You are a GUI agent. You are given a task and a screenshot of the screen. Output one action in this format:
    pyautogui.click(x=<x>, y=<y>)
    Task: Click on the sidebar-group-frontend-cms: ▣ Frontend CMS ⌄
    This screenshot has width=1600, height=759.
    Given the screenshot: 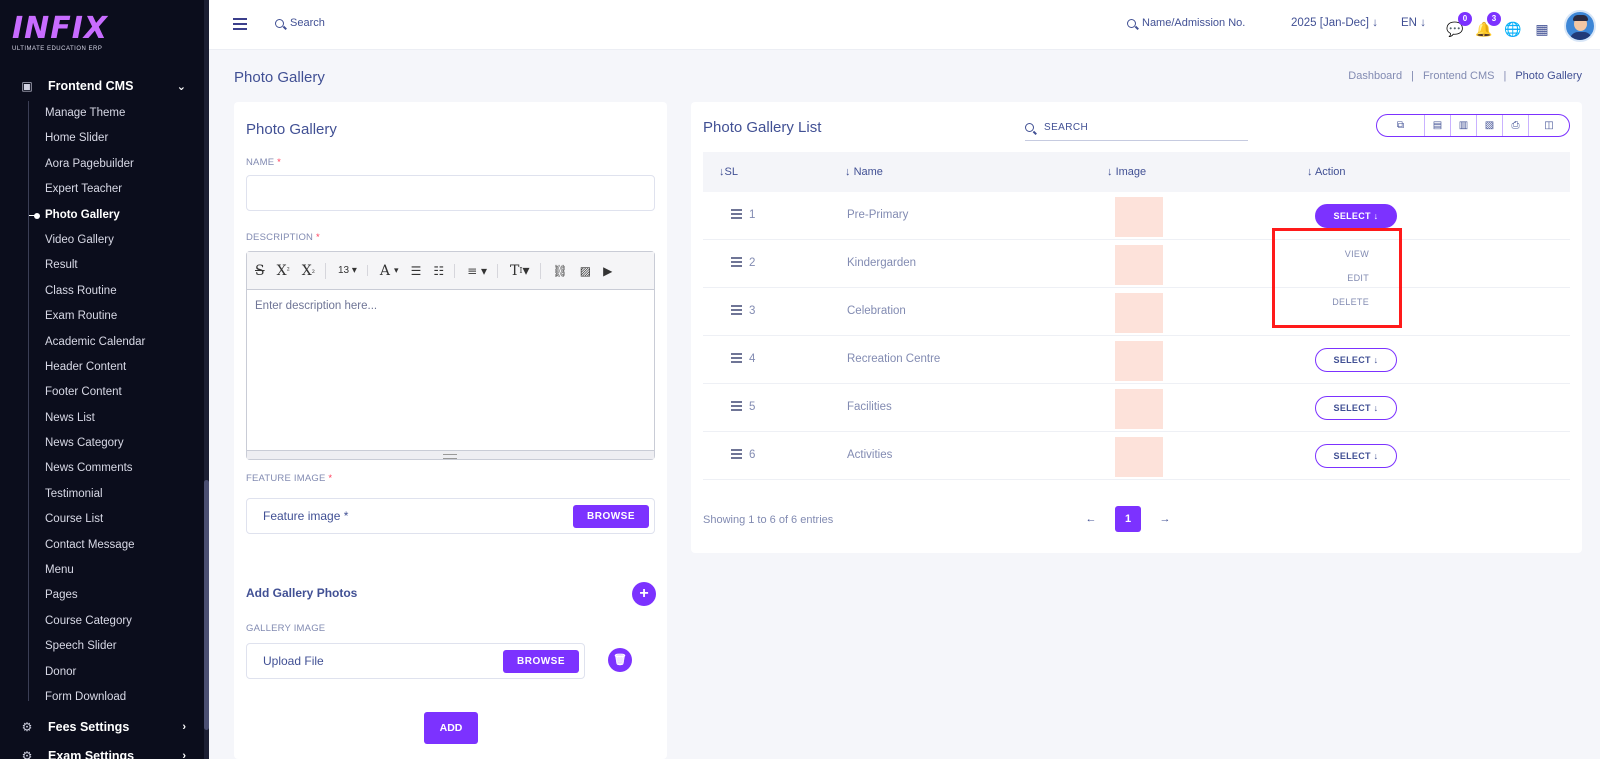 What is the action you would take?
    pyautogui.click(x=102, y=86)
    